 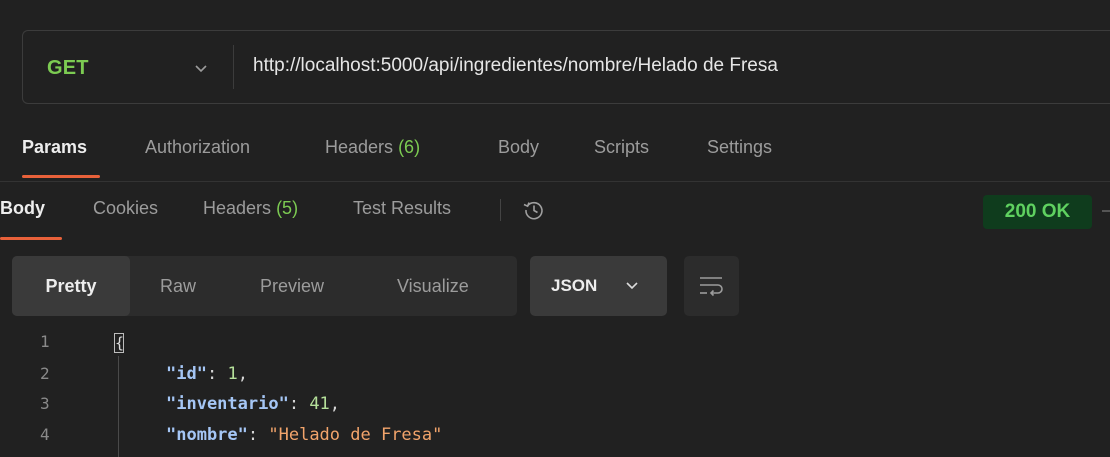 I want to click on wrap-lines-button, so click(x=711, y=286).